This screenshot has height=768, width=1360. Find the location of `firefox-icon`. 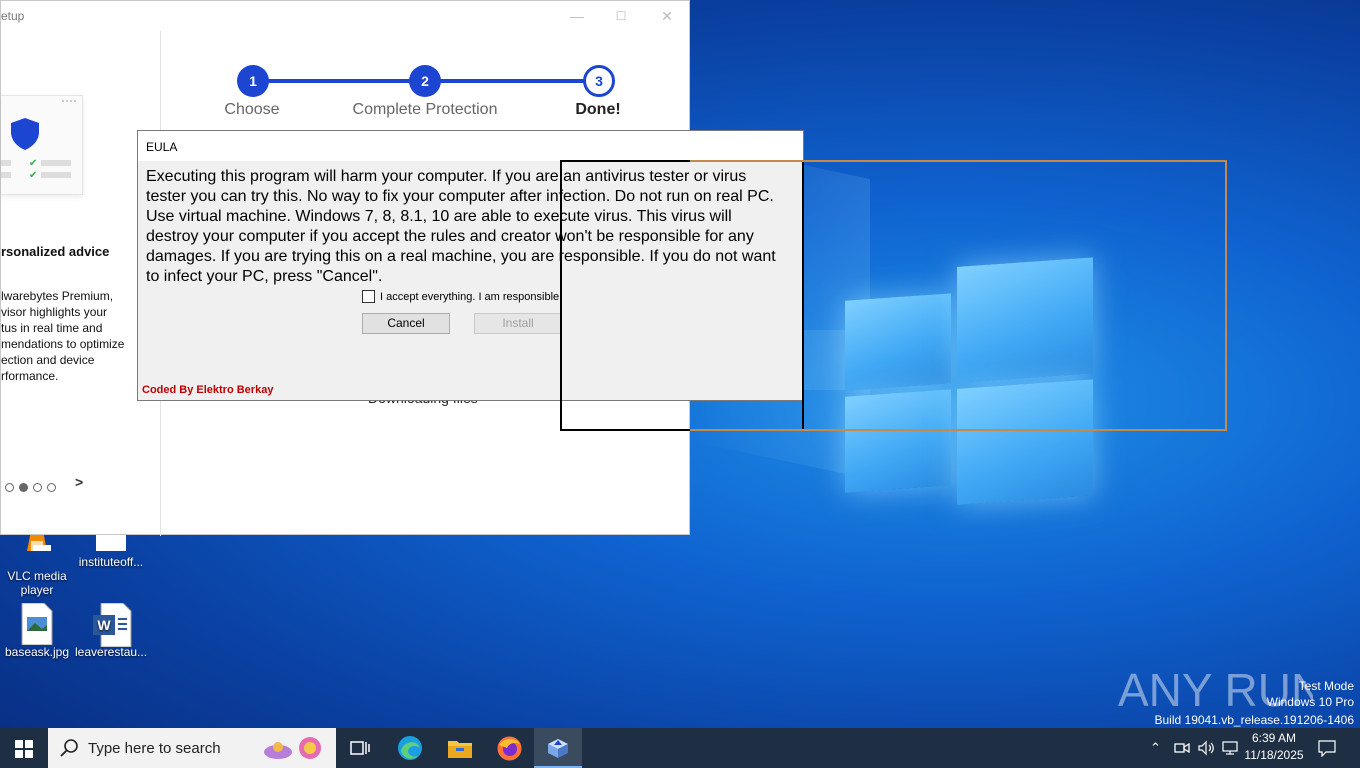

firefox-icon is located at coordinates (509, 748).